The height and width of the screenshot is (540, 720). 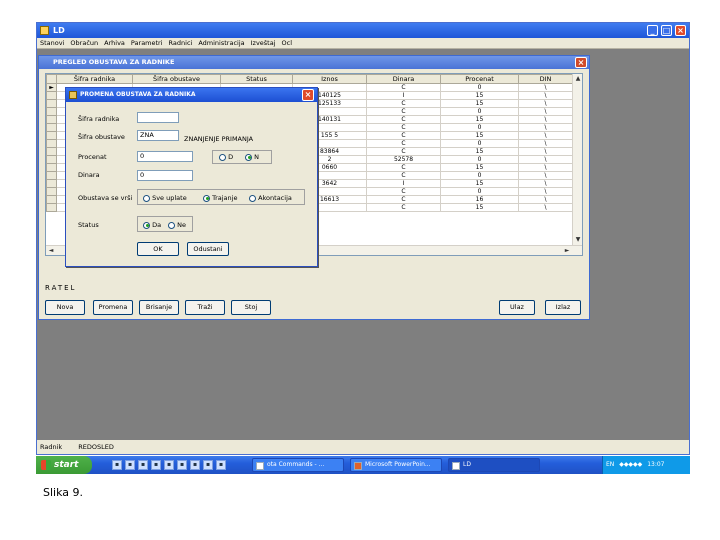 What do you see at coordinates (329, 79) in the screenshot?
I see `column-header: Iznos` at bounding box center [329, 79].